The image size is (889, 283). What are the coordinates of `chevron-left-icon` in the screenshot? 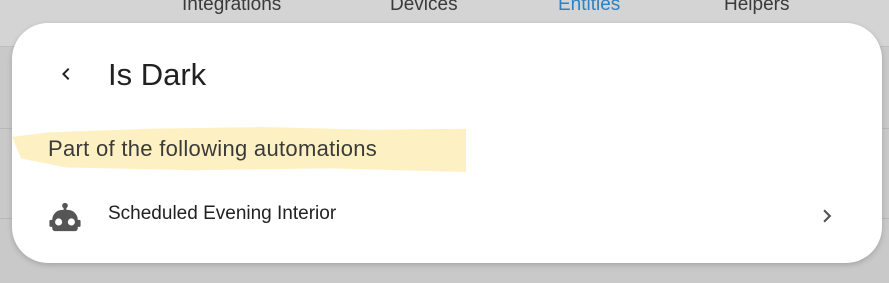 It's located at (66, 74).